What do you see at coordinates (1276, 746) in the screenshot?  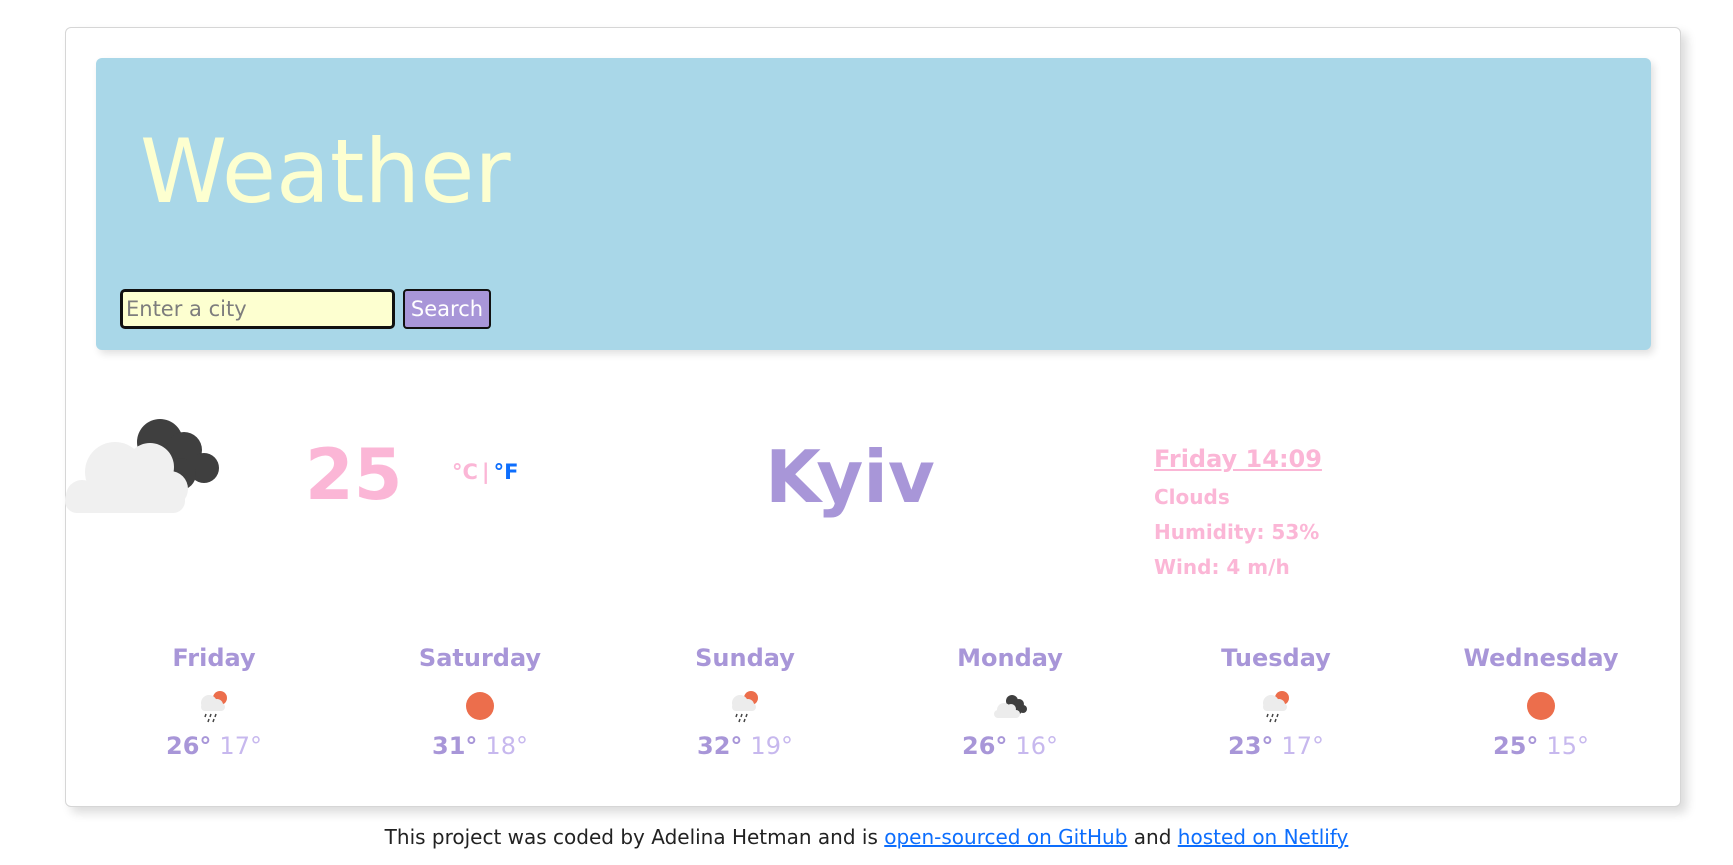 I see `forecast-temps: 23° 17°` at bounding box center [1276, 746].